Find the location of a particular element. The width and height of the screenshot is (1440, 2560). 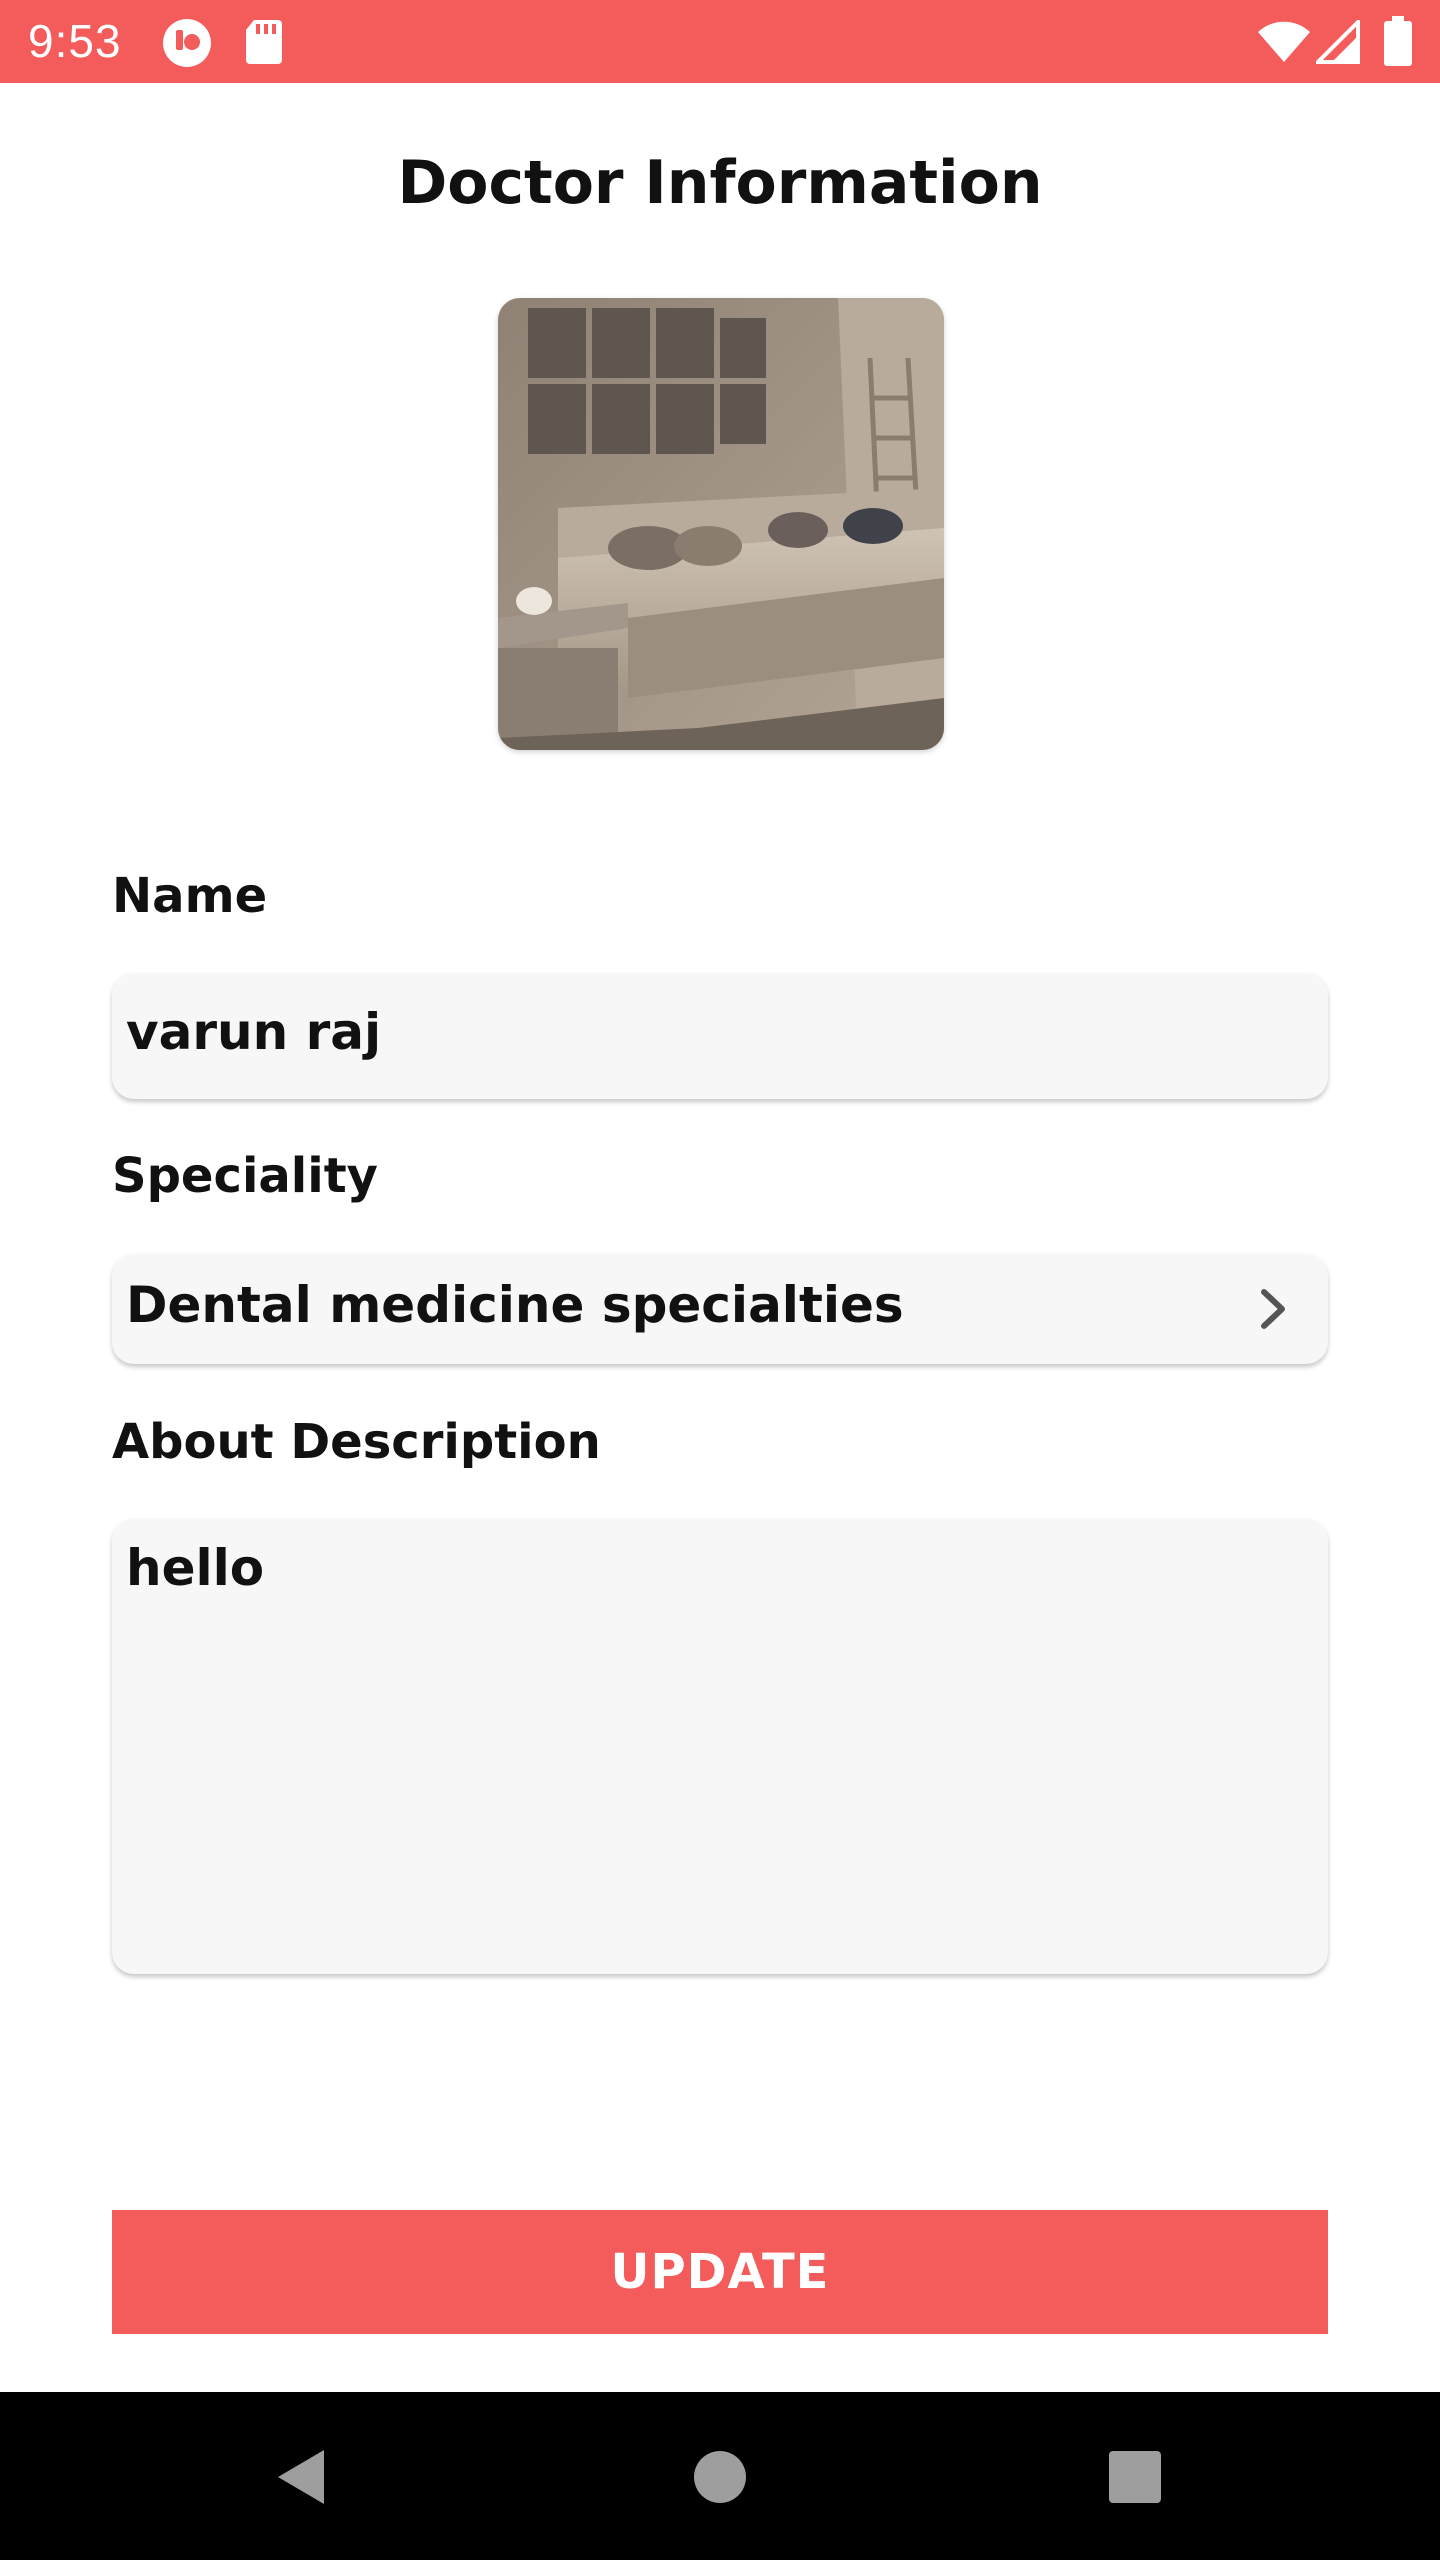

update-button: UPDATE is located at coordinates (720, 2272).